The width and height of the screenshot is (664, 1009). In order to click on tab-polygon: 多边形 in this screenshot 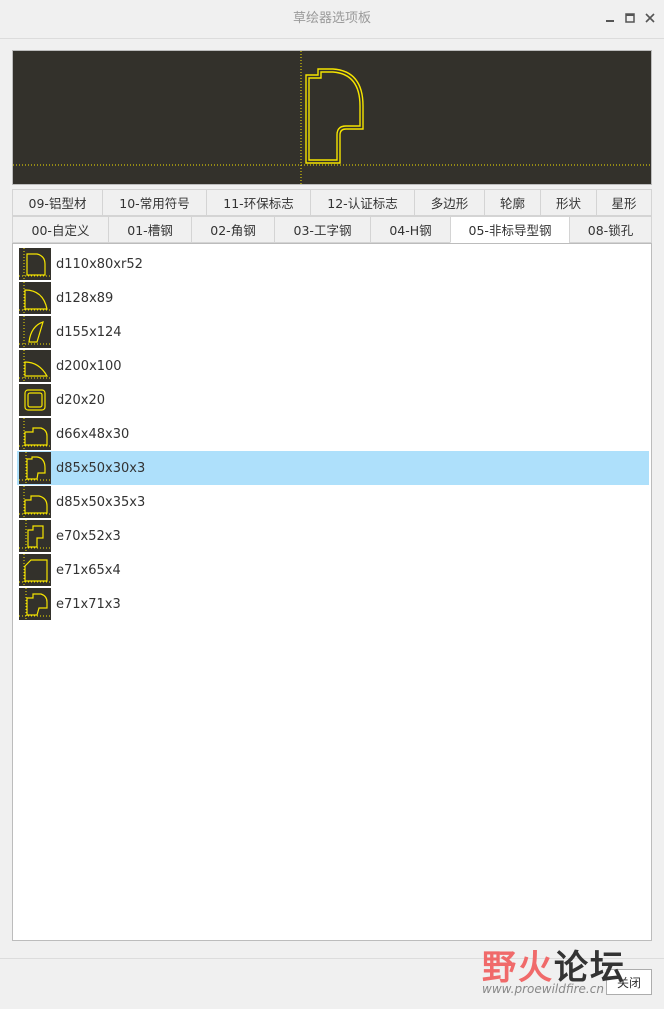, I will do `click(449, 202)`.